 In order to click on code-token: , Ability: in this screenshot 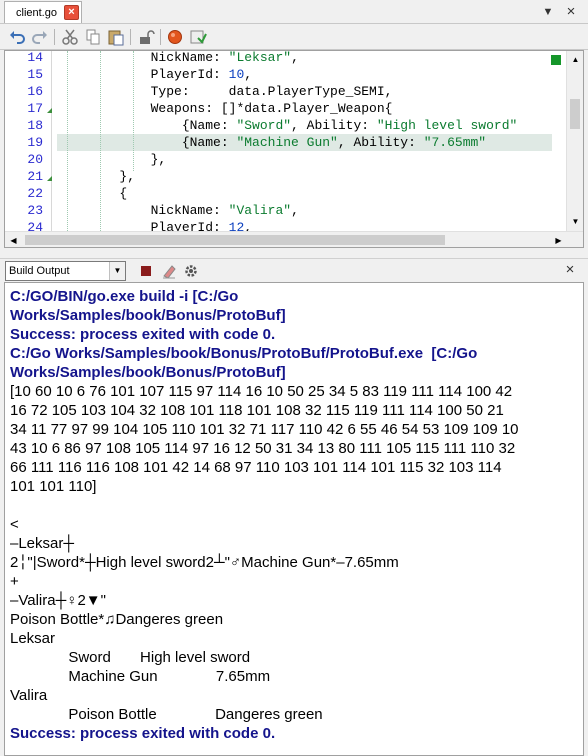, I will do `click(380, 142)`.